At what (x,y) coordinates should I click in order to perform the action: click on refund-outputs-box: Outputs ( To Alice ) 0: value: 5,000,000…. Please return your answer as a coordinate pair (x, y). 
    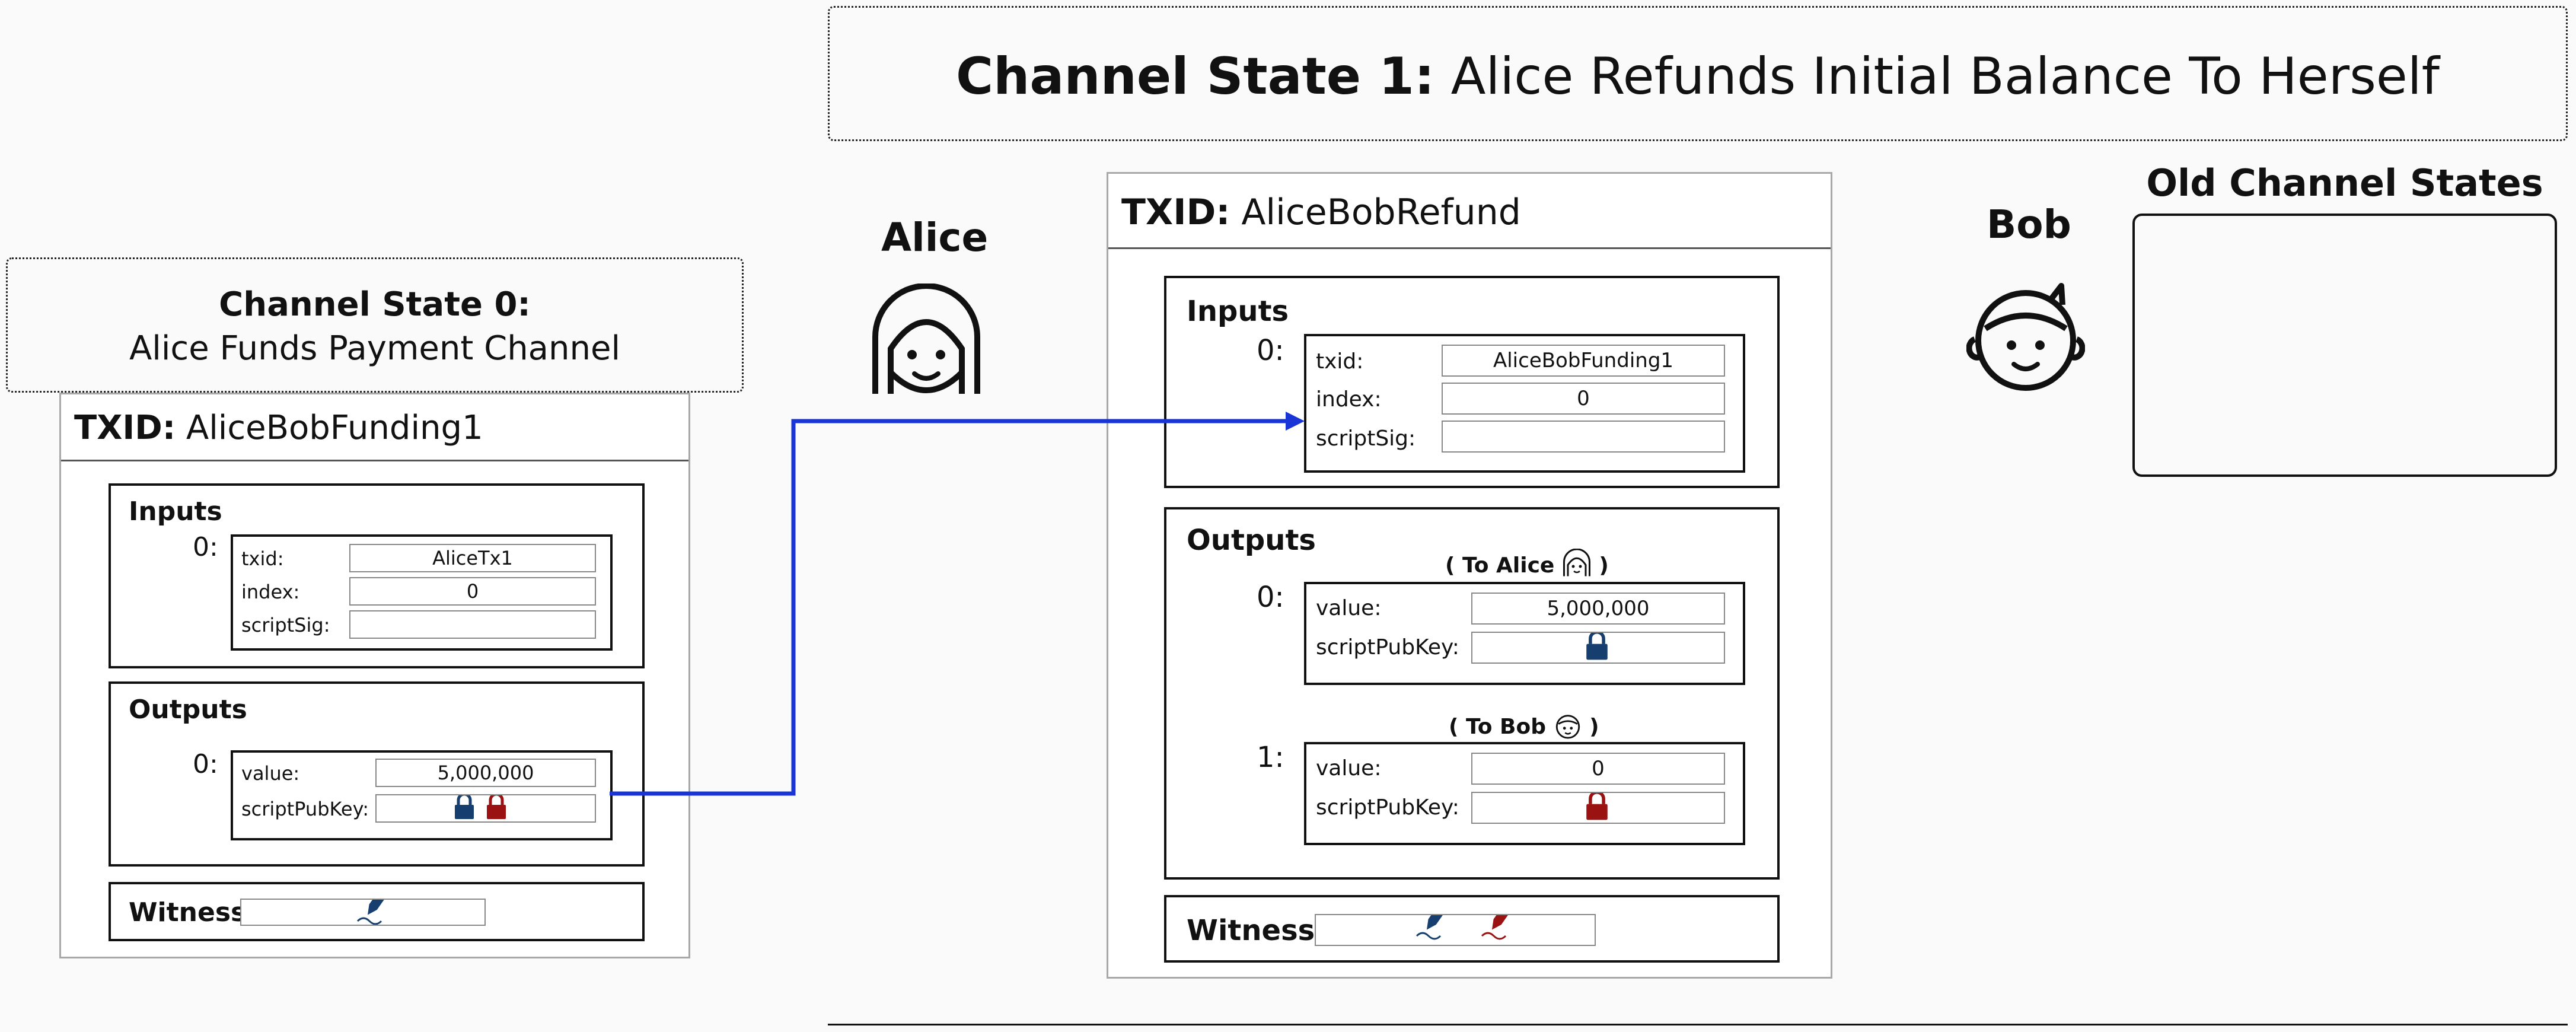
    Looking at the image, I should click on (1472, 693).